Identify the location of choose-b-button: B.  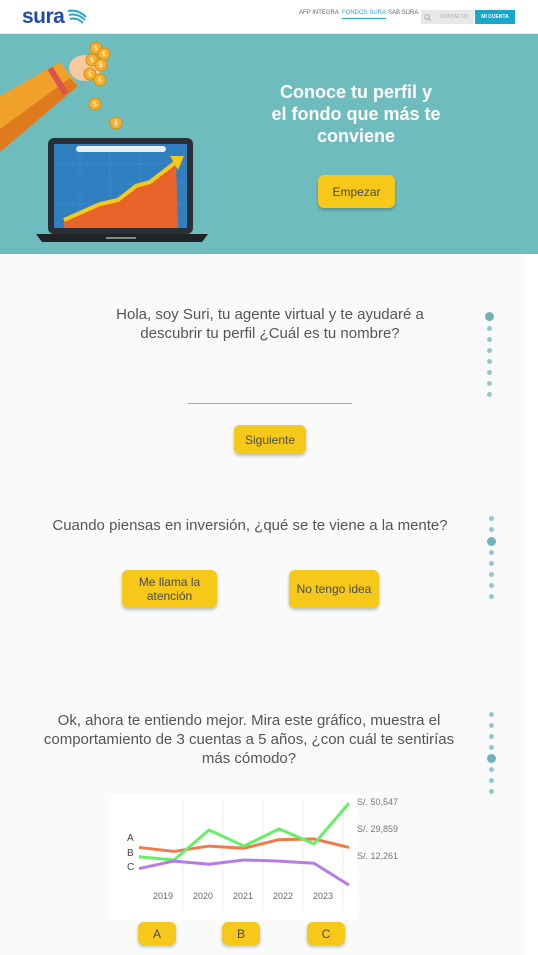
(241, 933).